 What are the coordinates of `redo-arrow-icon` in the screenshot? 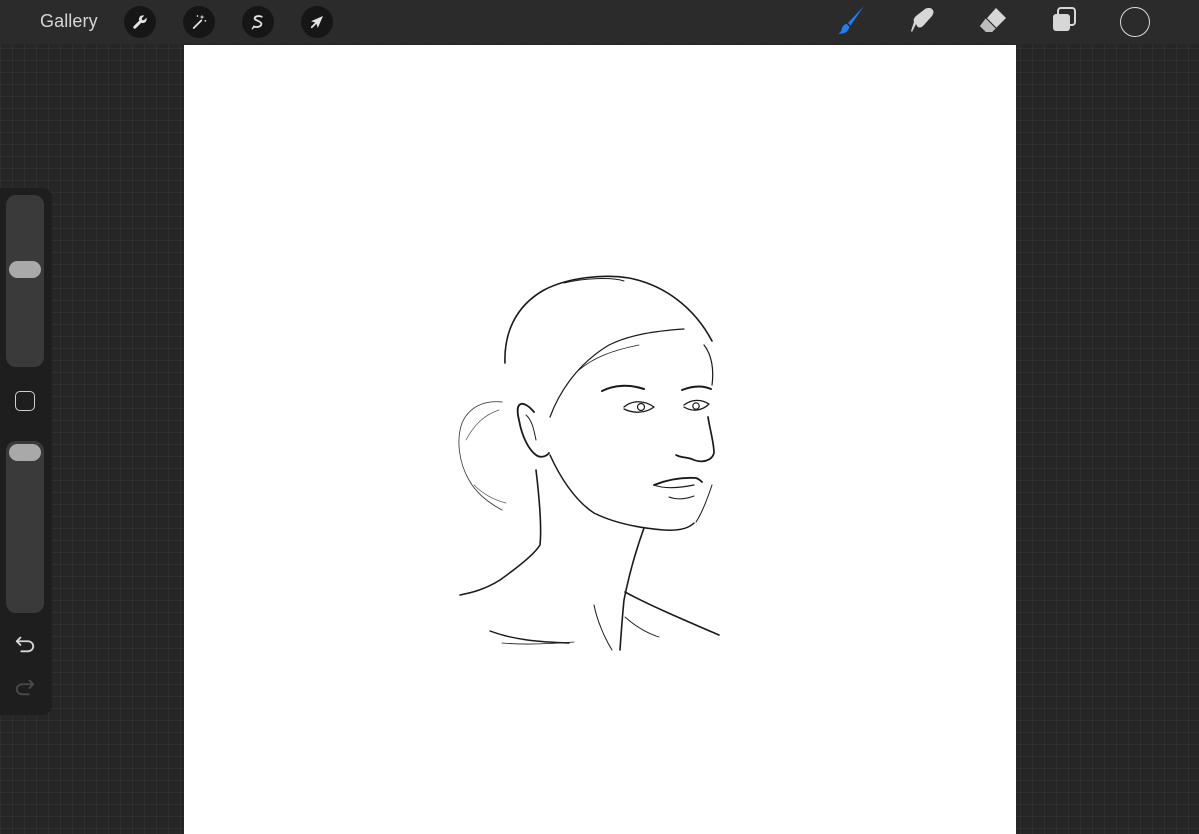 It's located at (25, 689).